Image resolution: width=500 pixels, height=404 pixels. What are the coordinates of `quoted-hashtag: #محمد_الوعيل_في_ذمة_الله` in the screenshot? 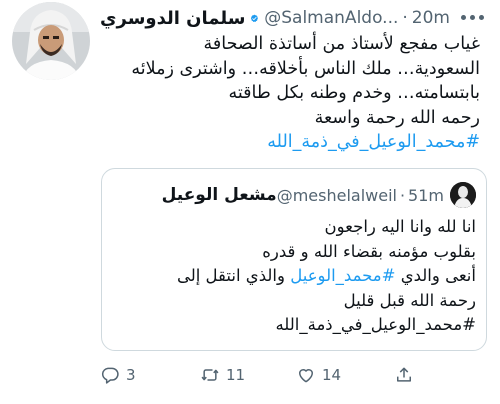 It's located at (295, 325).